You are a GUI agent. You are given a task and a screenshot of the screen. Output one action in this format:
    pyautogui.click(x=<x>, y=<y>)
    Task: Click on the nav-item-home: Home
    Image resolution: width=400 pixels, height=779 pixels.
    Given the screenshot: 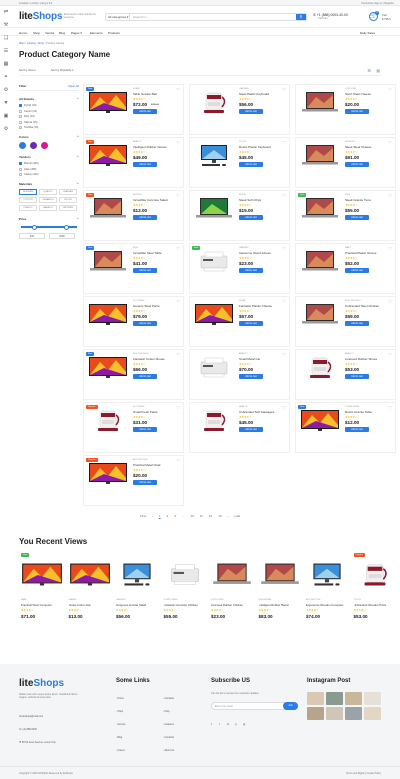 What is the action you would take?
    pyautogui.click(x=23, y=33)
    